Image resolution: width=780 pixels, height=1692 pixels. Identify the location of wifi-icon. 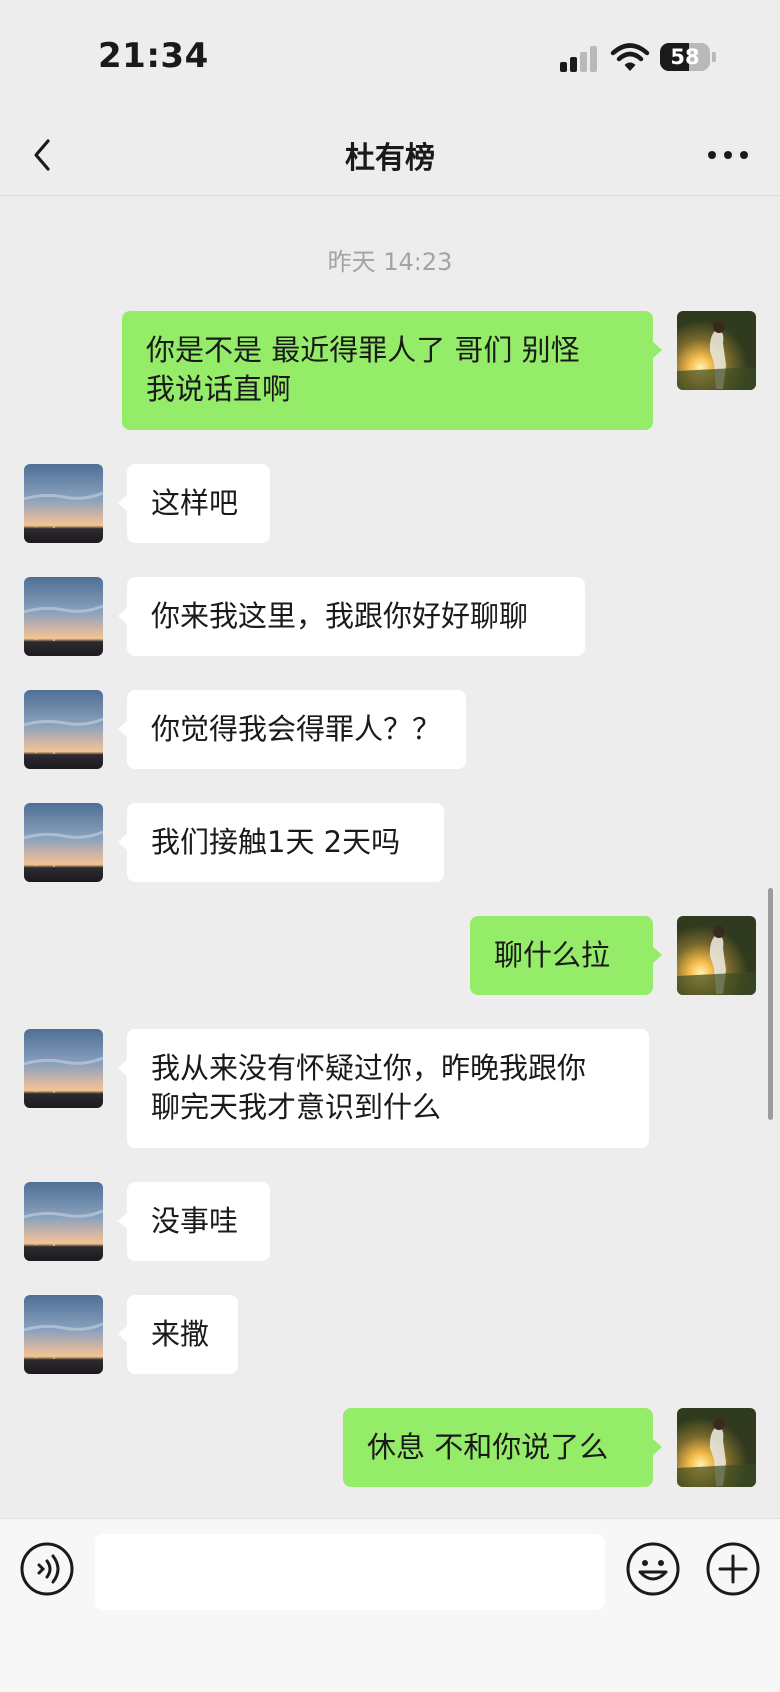
(630, 57).